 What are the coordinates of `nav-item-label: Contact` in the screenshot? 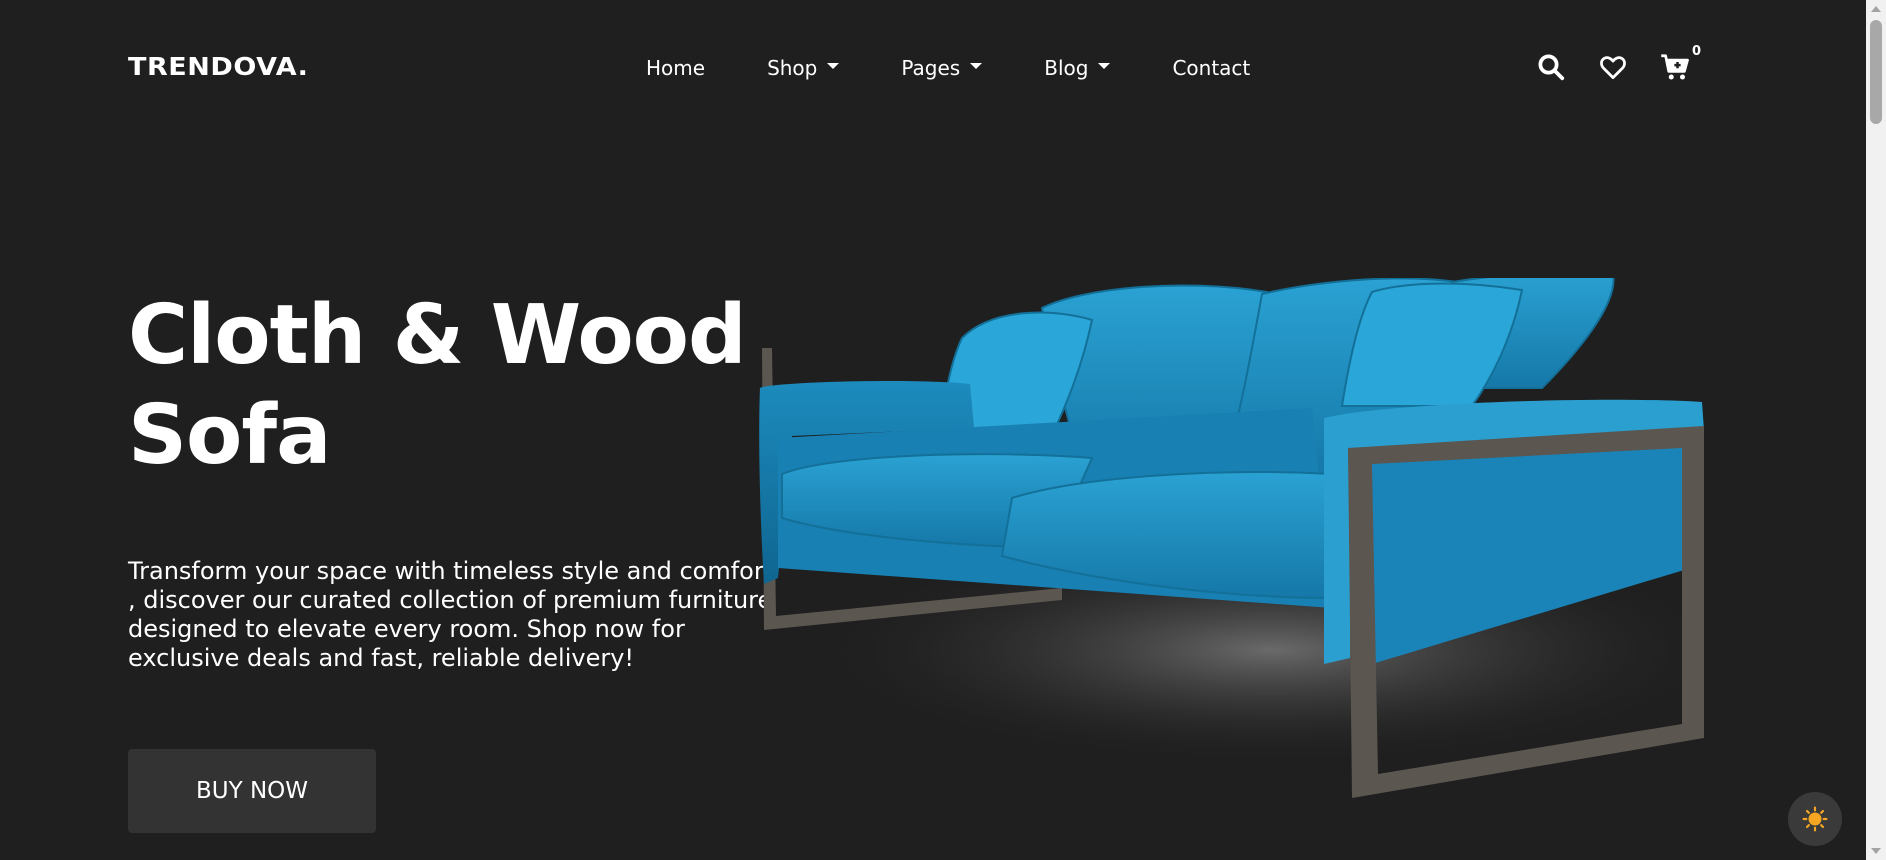 It's located at (1211, 68).